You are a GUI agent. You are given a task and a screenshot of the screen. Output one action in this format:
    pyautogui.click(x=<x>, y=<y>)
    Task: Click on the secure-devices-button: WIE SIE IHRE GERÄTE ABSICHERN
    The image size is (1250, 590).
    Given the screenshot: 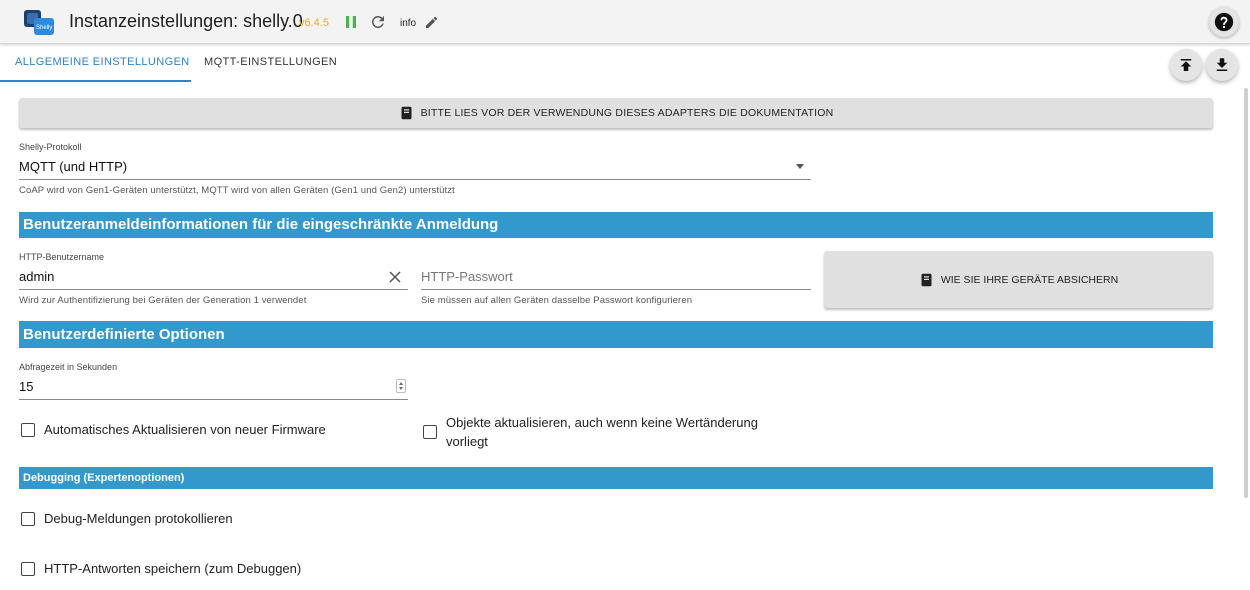 What is the action you would take?
    pyautogui.click(x=1018, y=279)
    